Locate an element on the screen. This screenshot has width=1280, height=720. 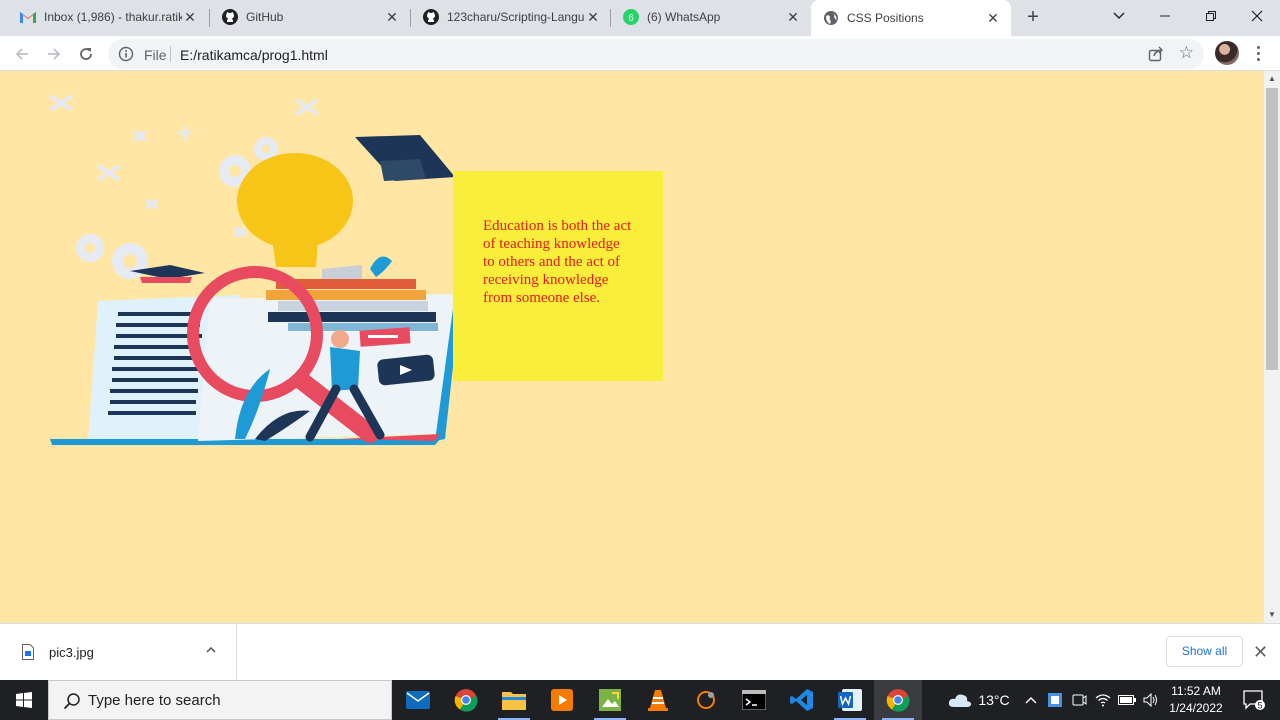
battery-icon is located at coordinates (1127, 700).